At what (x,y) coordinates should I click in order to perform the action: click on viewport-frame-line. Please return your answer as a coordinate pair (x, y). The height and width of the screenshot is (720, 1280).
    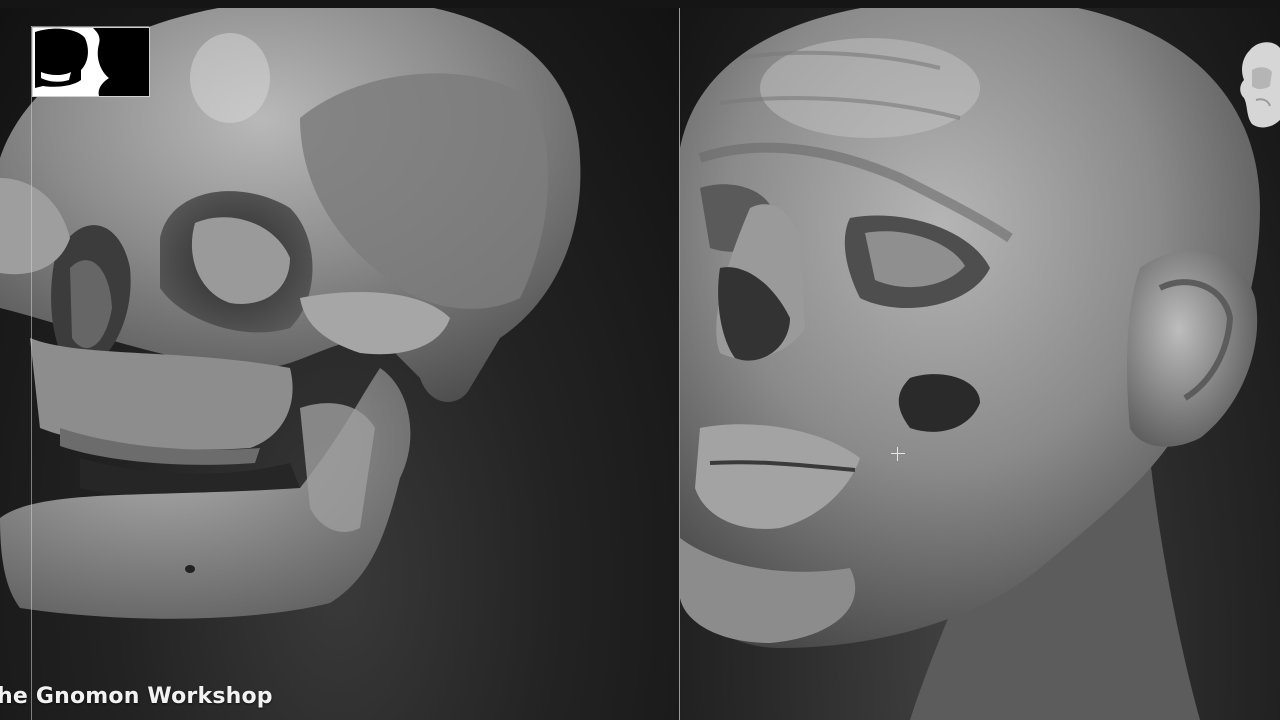
    Looking at the image, I should click on (31, 373).